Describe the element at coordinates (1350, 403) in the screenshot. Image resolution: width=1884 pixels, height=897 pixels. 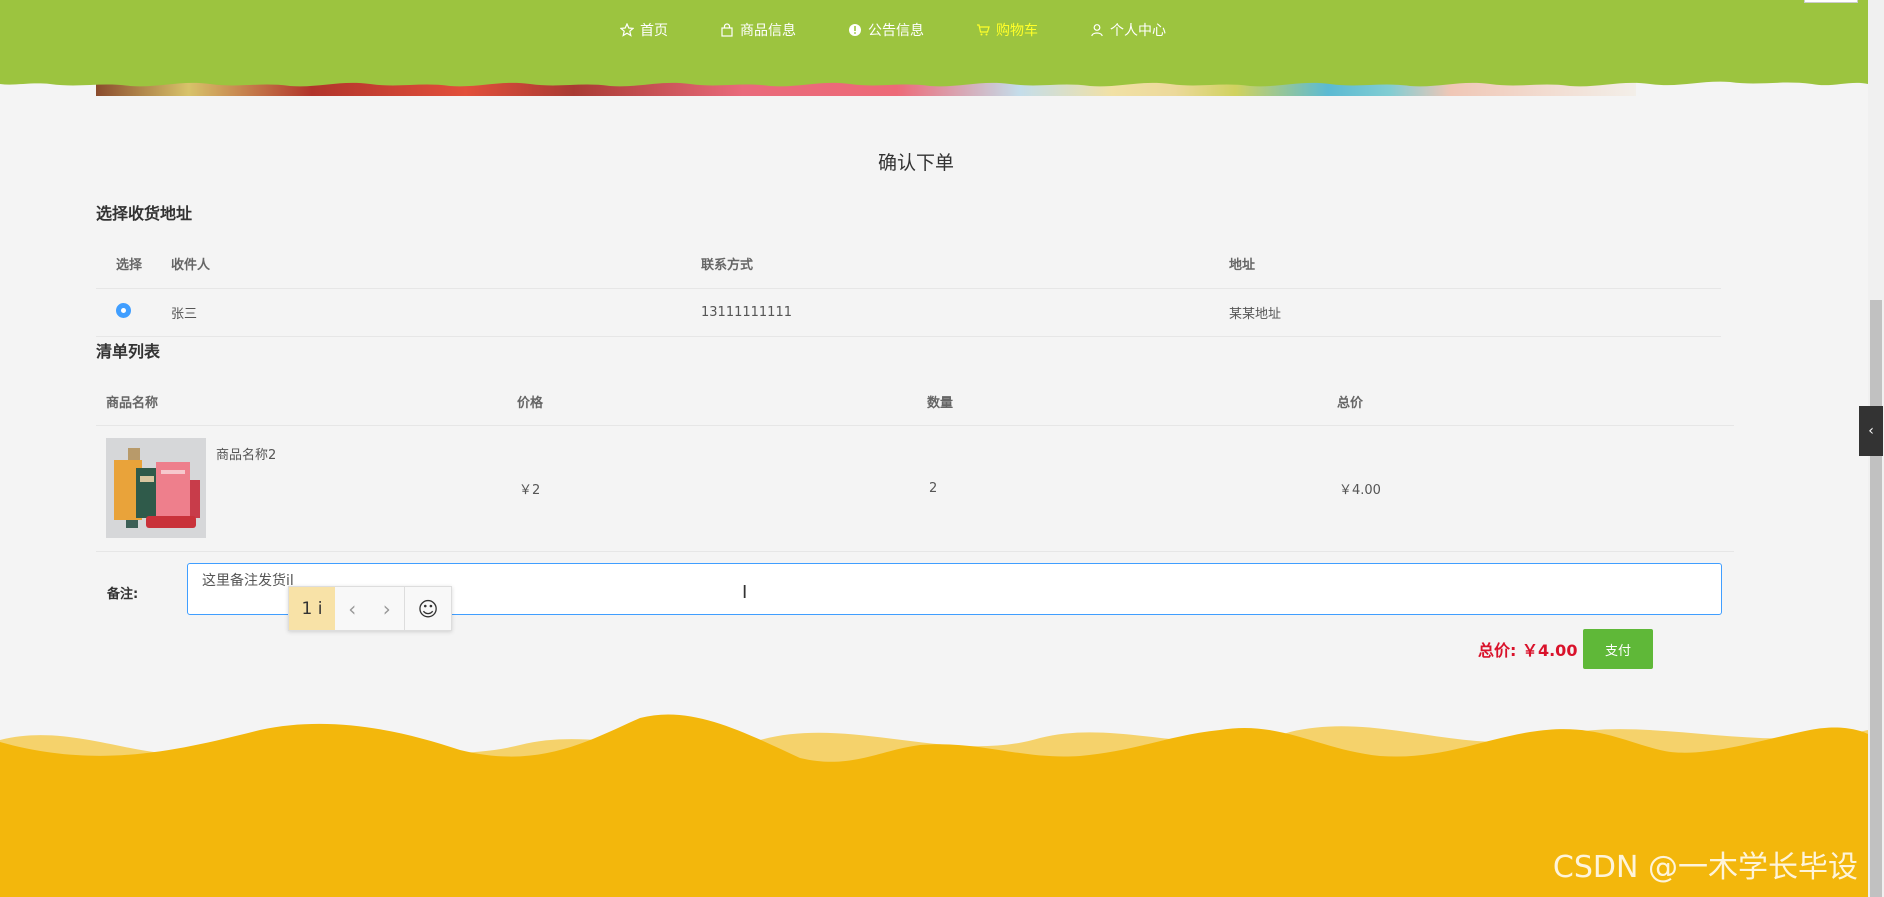
I see `col-total: 总价` at that location.